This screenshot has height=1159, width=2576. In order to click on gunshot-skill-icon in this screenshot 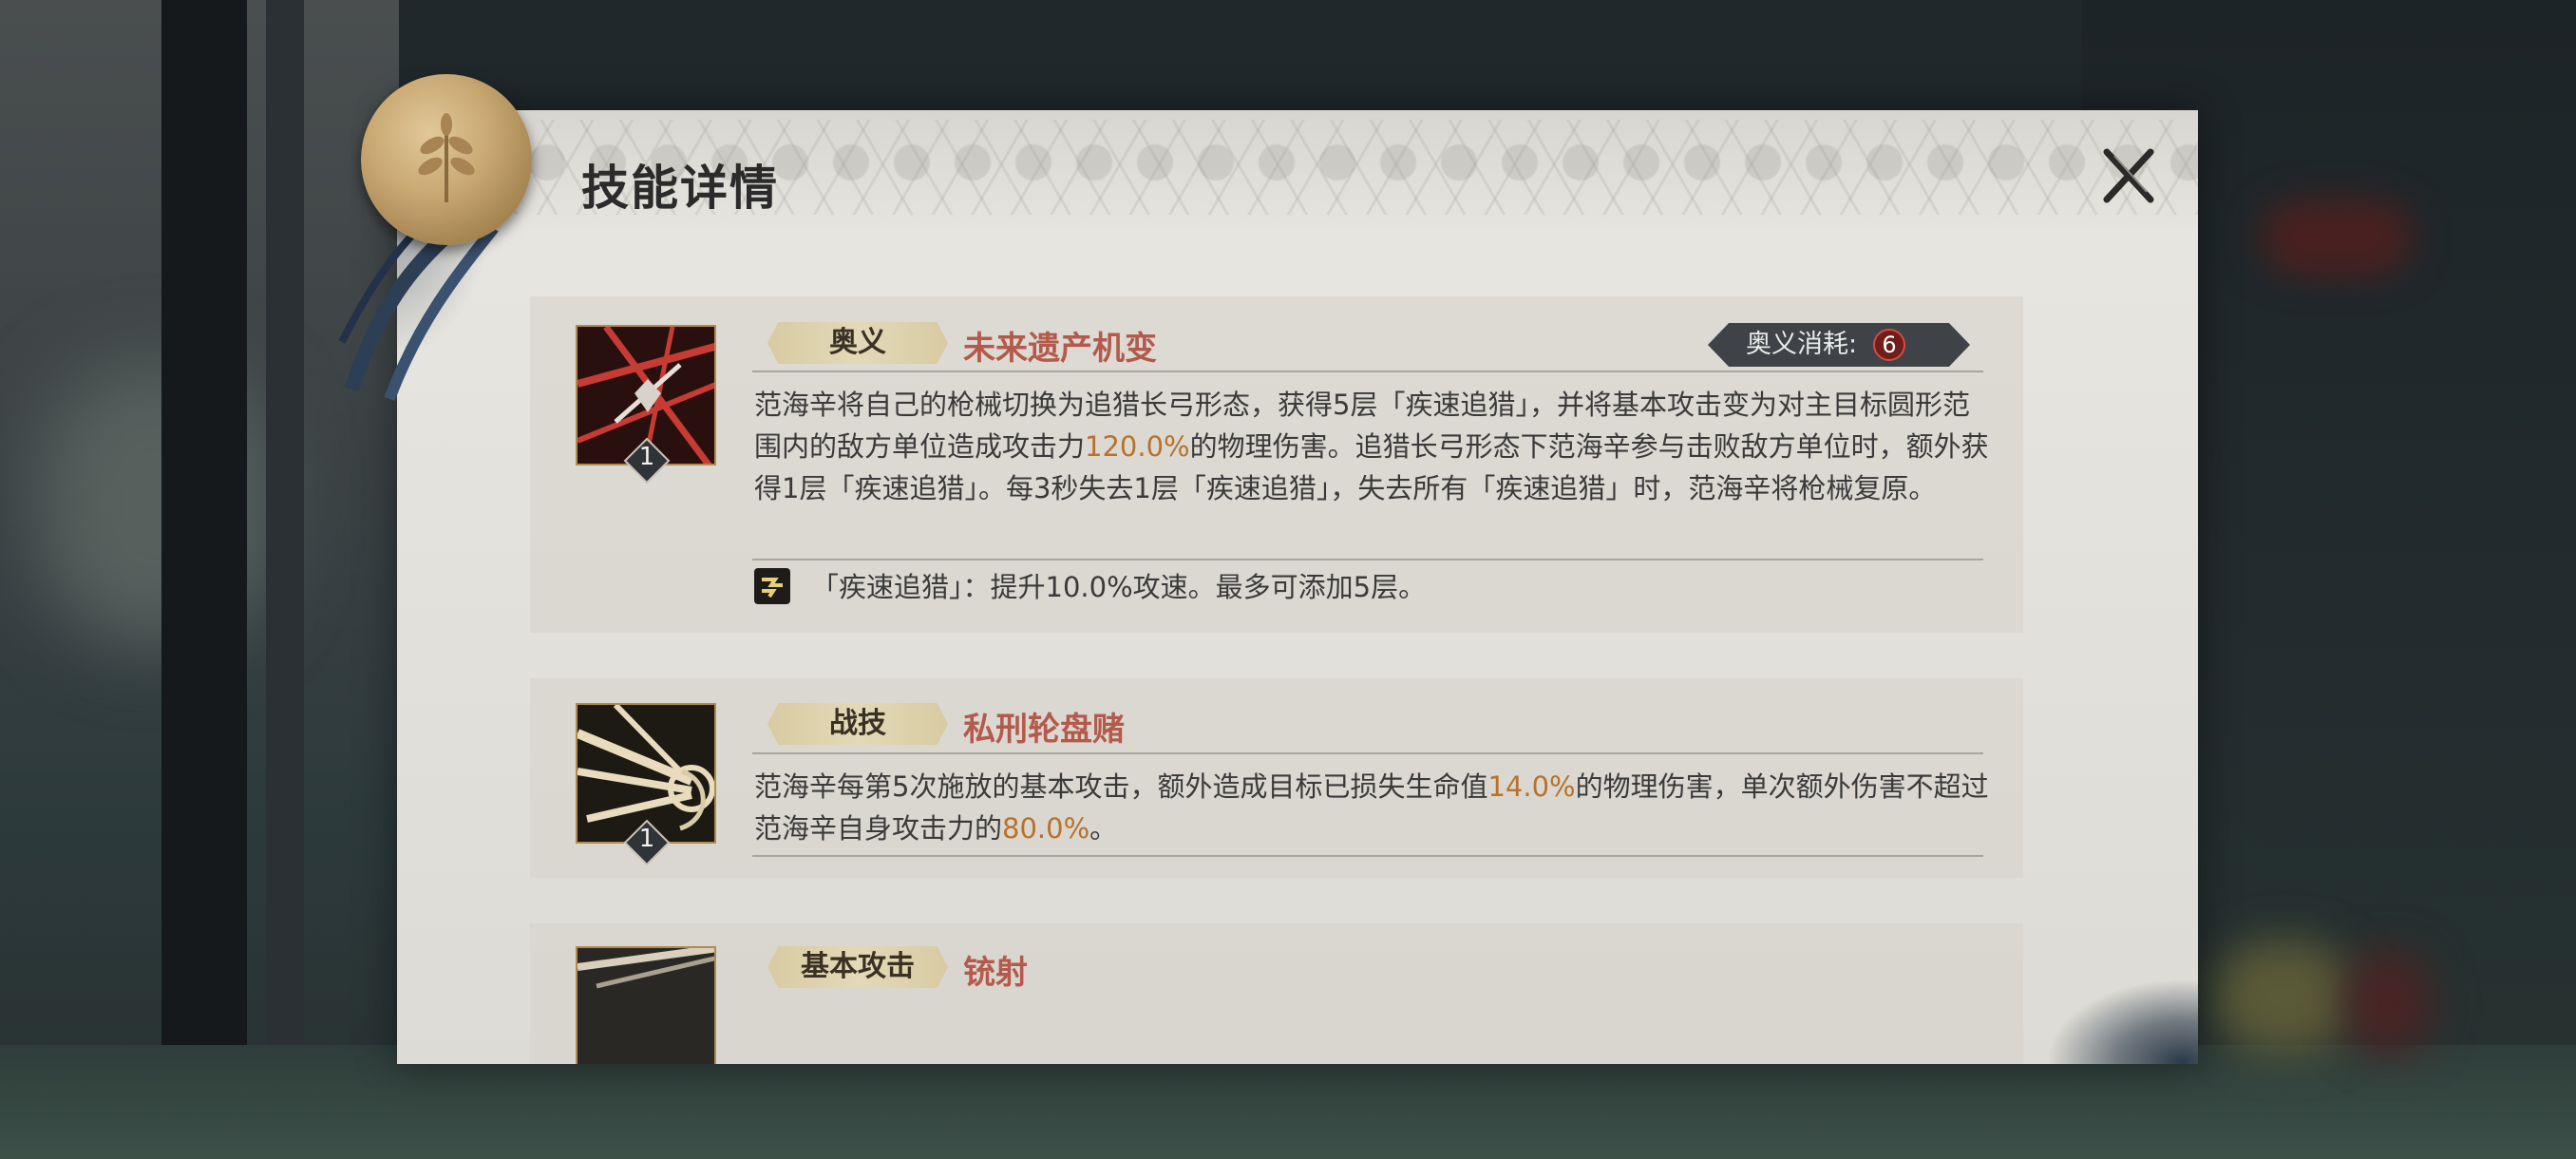, I will do `click(646, 1005)`.